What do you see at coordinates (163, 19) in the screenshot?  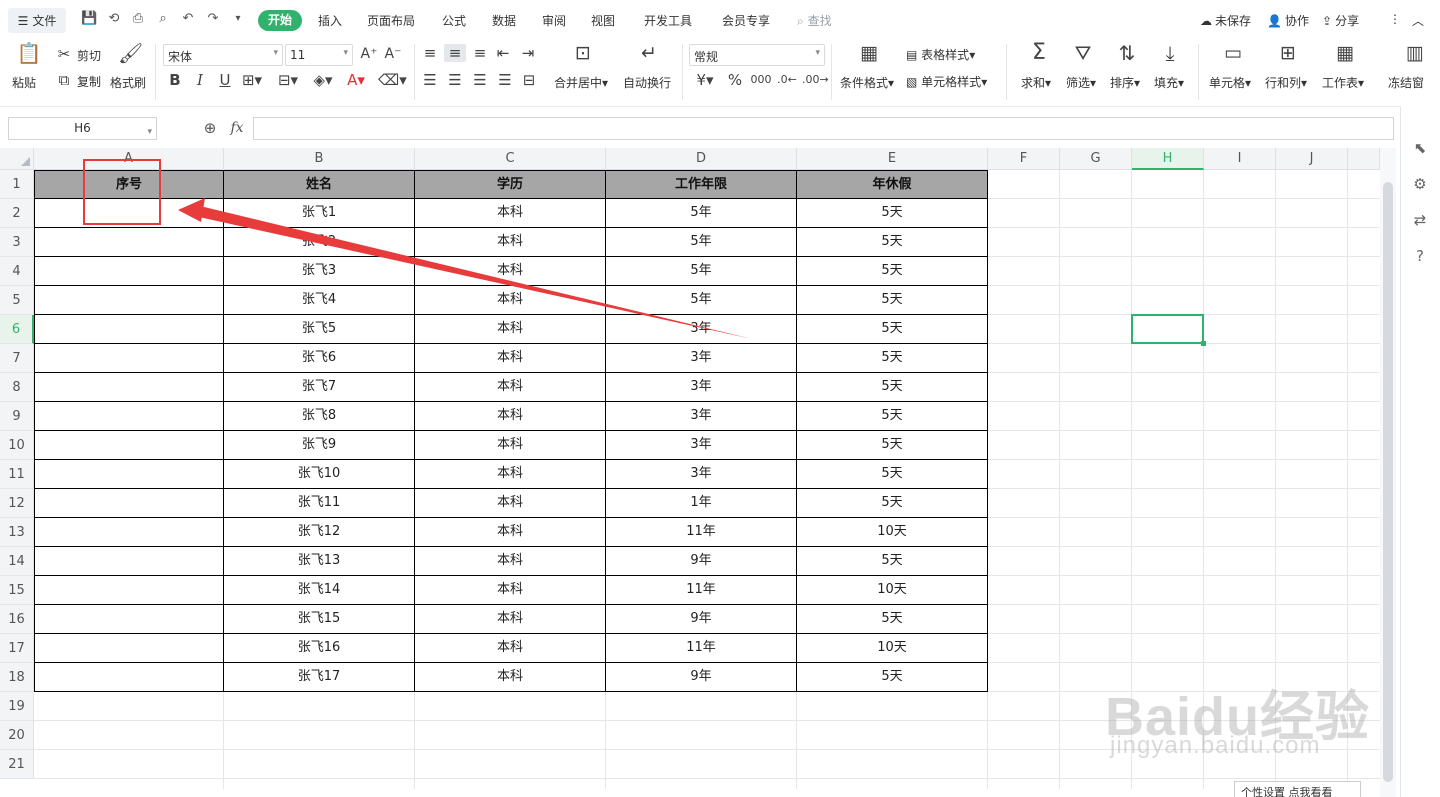 I see `print-preview-icon: ⌕` at bounding box center [163, 19].